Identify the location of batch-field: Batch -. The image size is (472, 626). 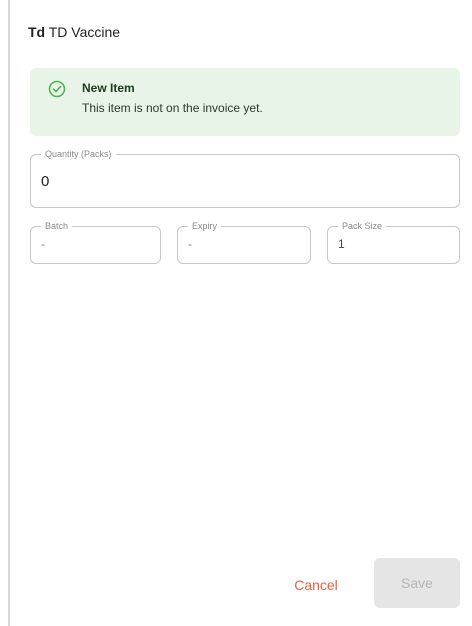
(95, 242).